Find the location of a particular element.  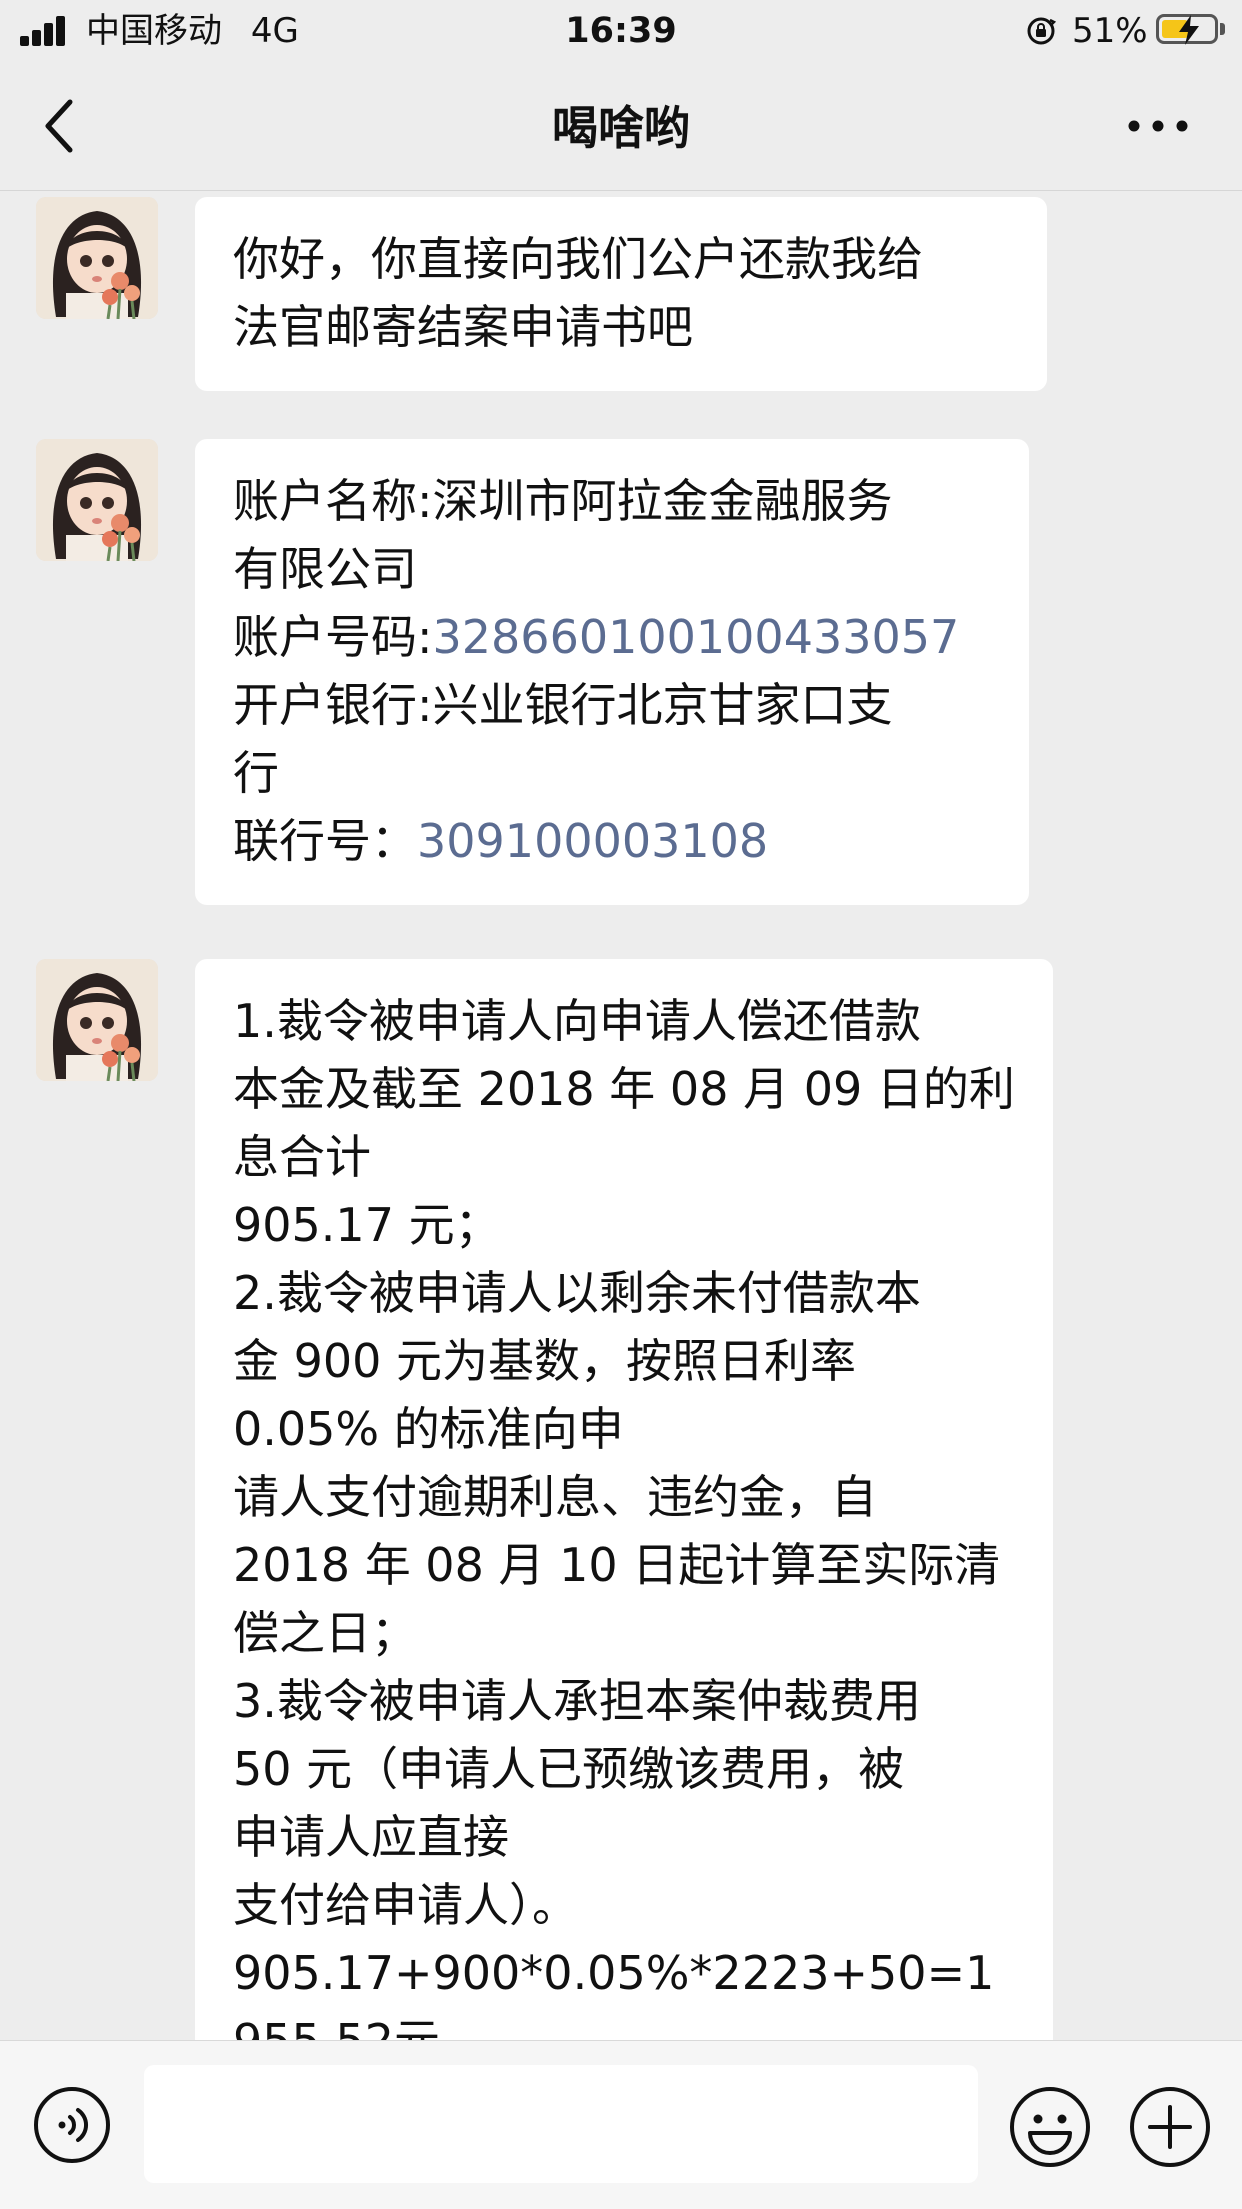

message-line: 联行号：309100003108 is located at coordinates (613, 841).